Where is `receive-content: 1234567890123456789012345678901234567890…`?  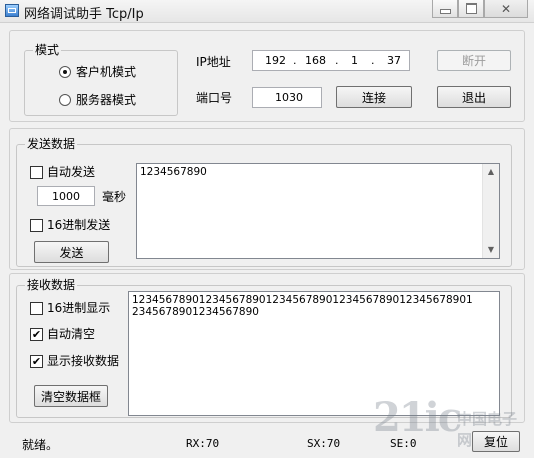 receive-content: 1234567890123456789012345678901234567890… is located at coordinates (302, 306).